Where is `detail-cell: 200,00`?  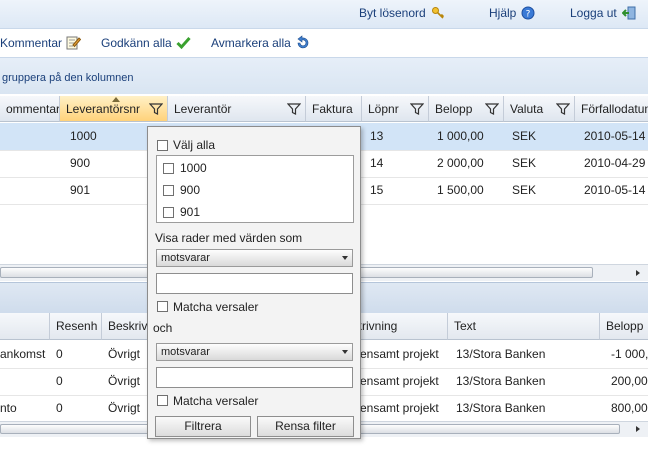 detail-cell: 200,00 is located at coordinates (629, 381).